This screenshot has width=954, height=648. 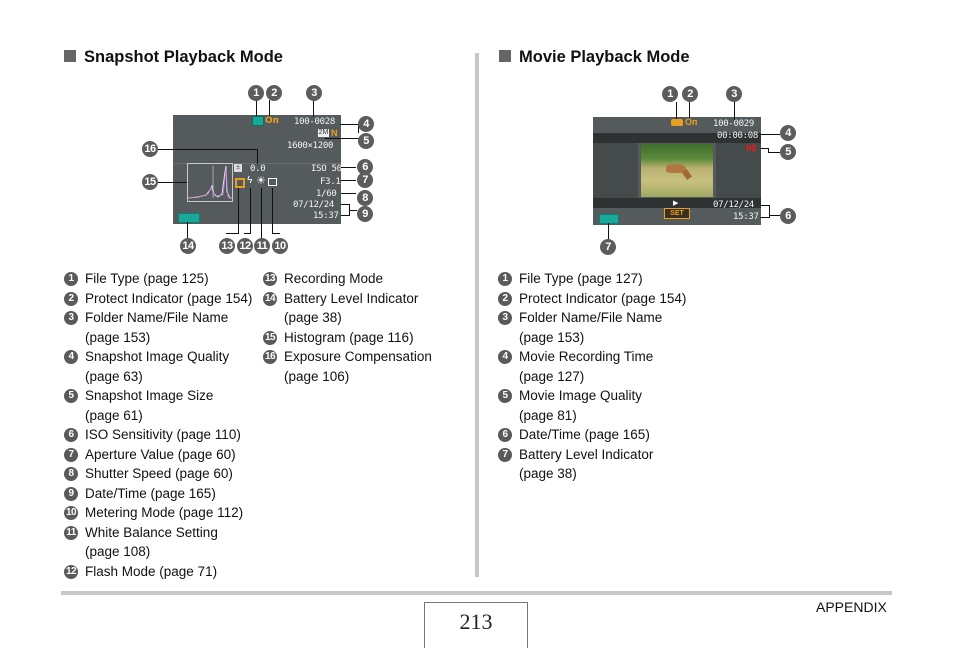 I want to click on snapshot-title-text: Snapshot Playback Mode, so click(x=183, y=57).